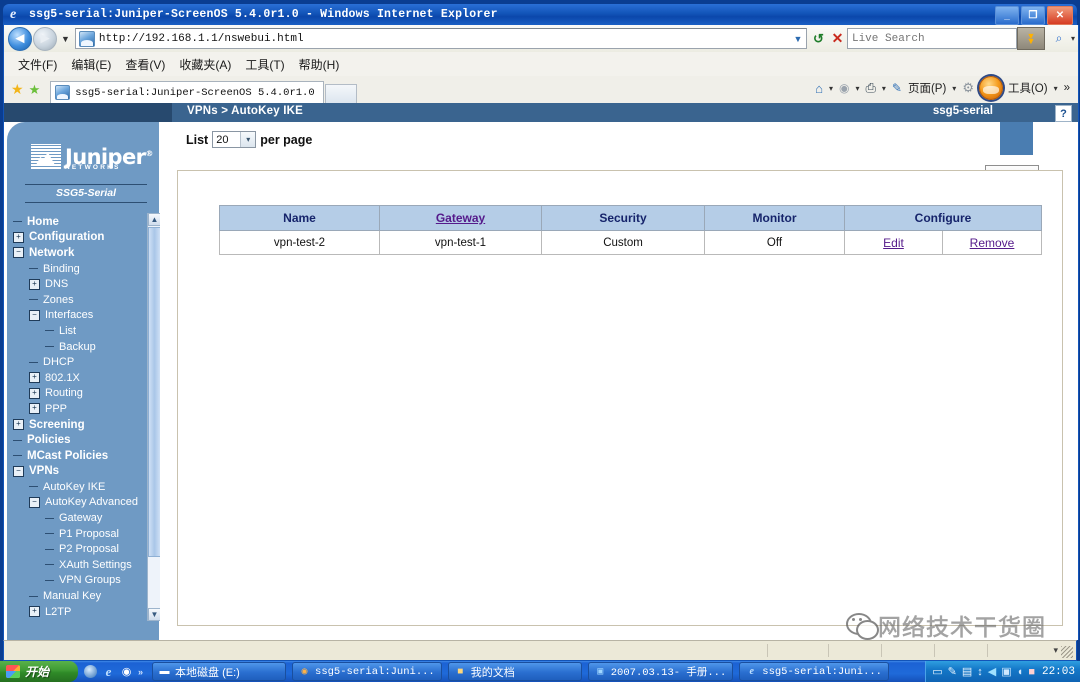  Describe the element at coordinates (77, 300) in the screenshot. I see `sidebar-item-zones: Zones` at that location.